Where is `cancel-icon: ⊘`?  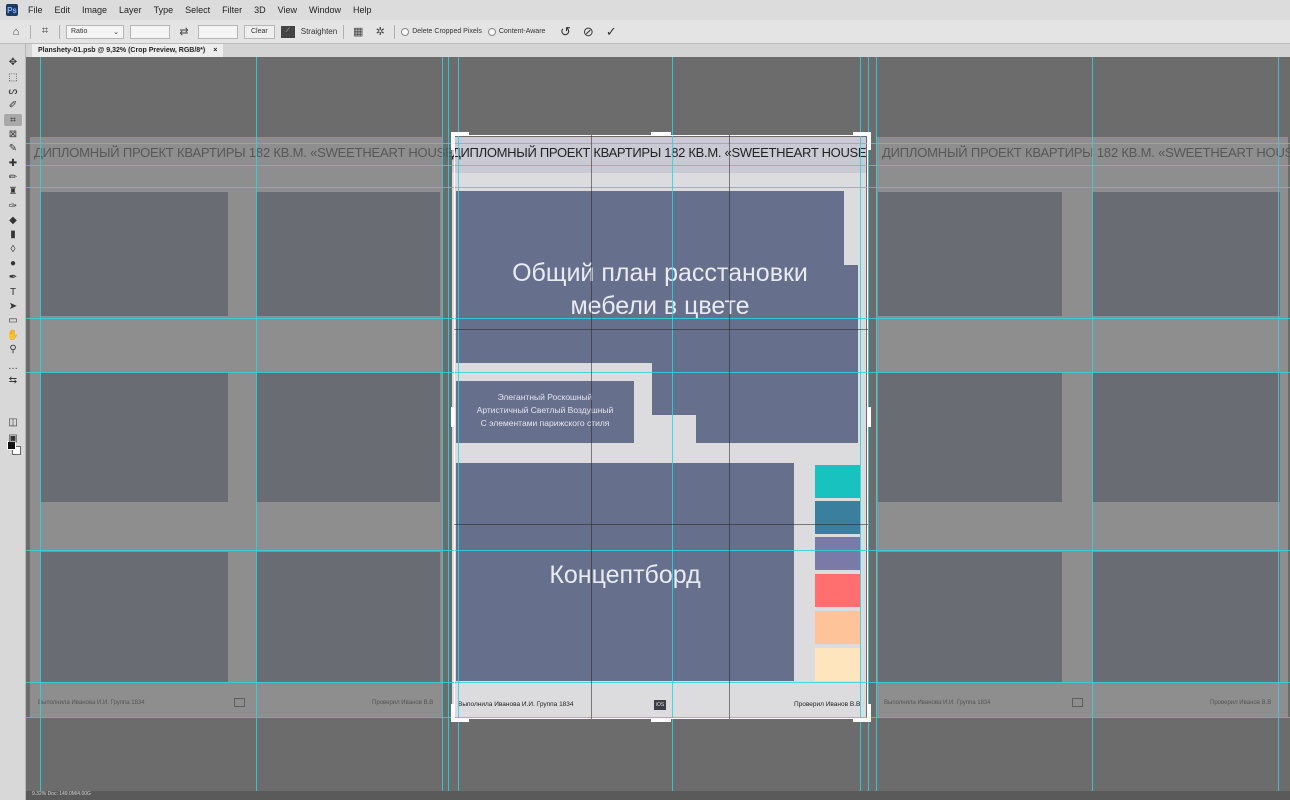 cancel-icon: ⊘ is located at coordinates (588, 32).